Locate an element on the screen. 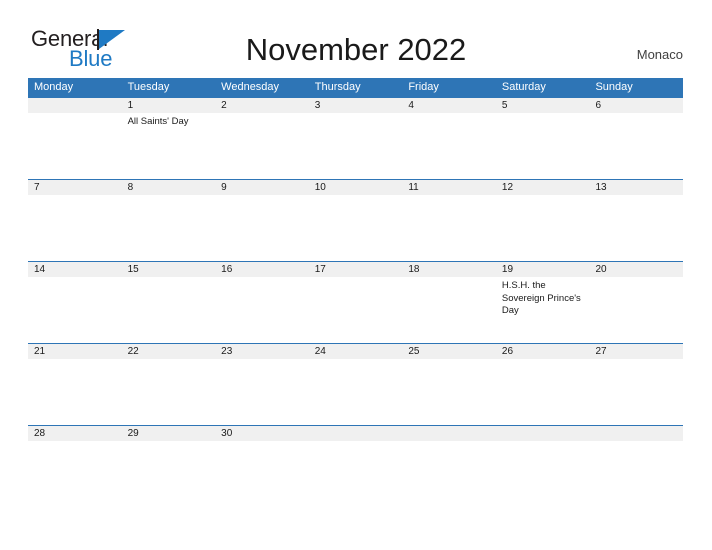 Image resolution: width=712 pixels, height=550 pixels. weekday-monday: Monday is located at coordinates (54, 87).